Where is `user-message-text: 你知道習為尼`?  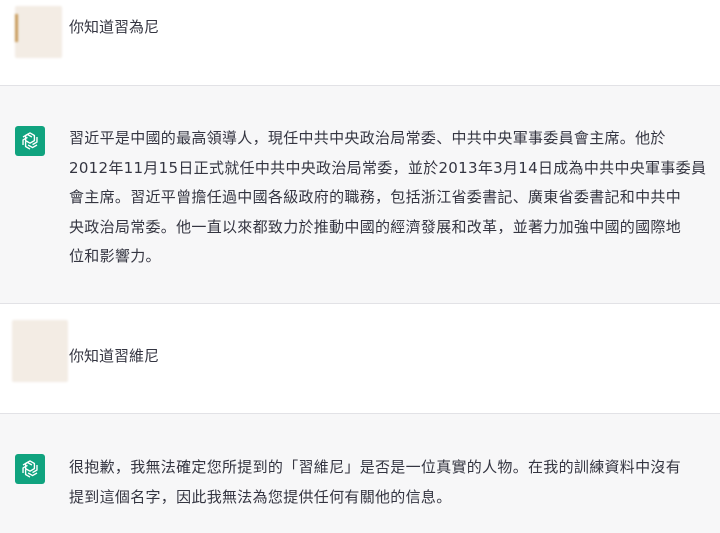
user-message-text: 你知道習為尼 is located at coordinates (114, 27).